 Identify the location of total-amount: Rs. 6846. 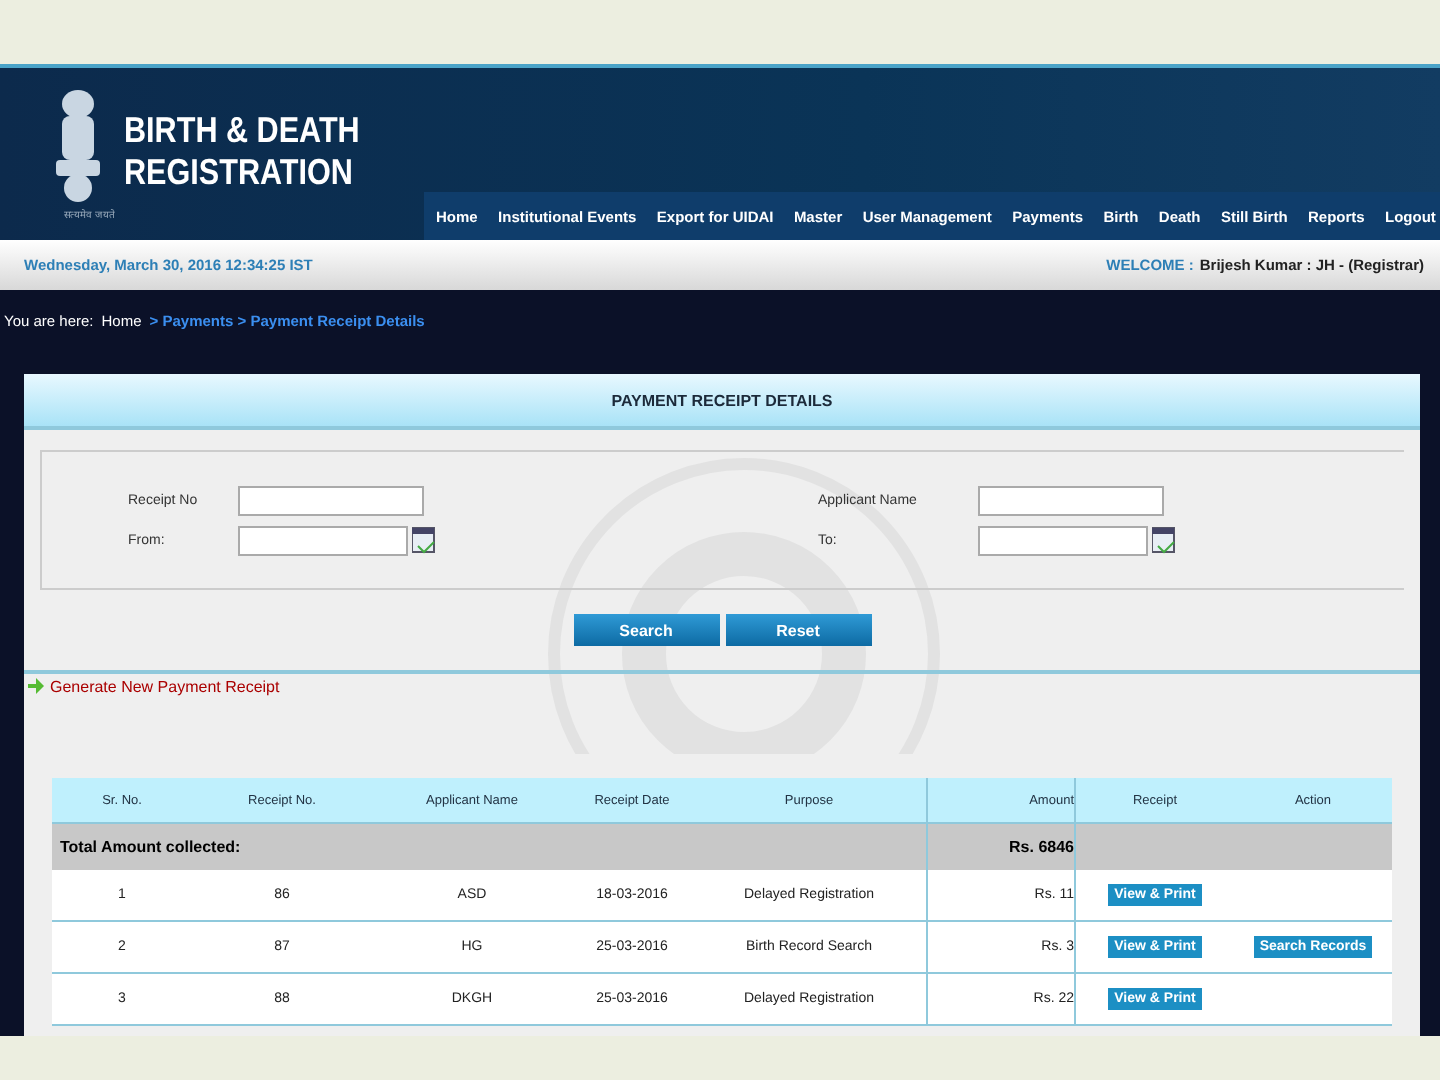
(1000, 847).